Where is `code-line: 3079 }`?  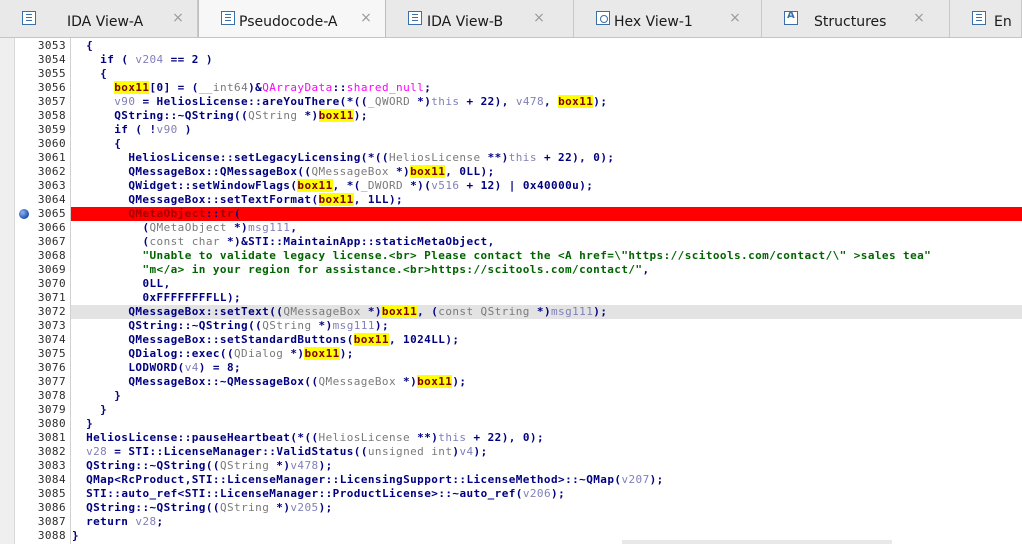 code-line: 3079 } is located at coordinates (511, 410).